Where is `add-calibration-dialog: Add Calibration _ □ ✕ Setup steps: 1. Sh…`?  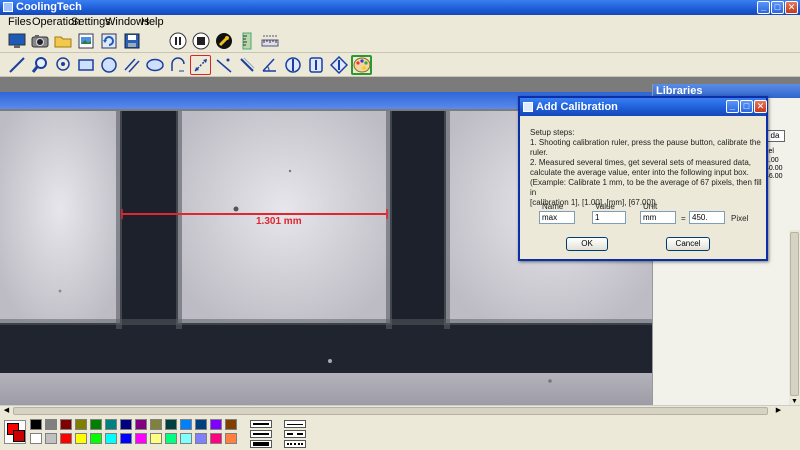 add-calibration-dialog: Add Calibration _ □ ✕ Setup steps: 1. Sh… is located at coordinates (643, 178).